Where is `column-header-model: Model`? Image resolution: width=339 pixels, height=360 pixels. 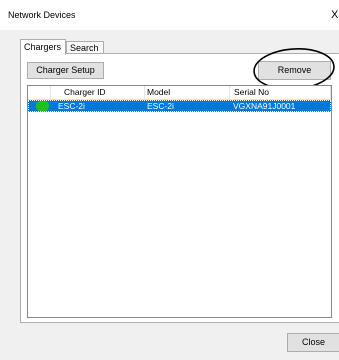
column-header-model: Model is located at coordinates (187, 92).